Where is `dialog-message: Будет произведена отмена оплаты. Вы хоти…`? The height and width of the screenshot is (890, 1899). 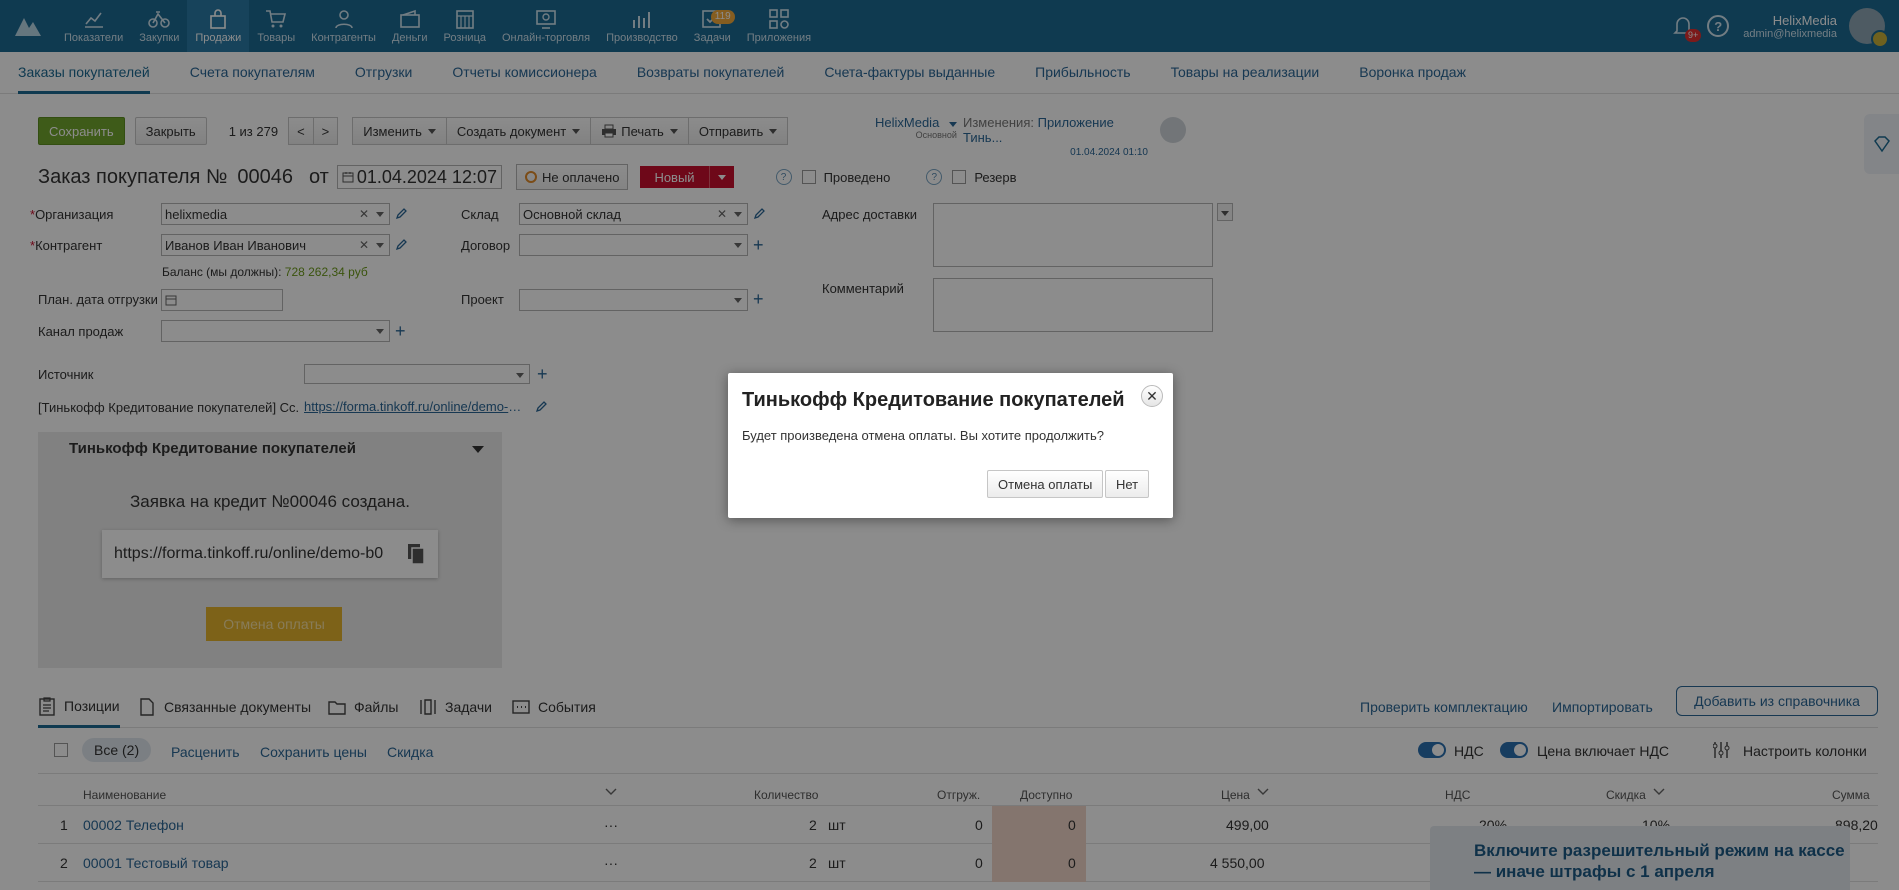 dialog-message: Будет произведена отмена оплаты. Вы хоти… is located at coordinates (923, 435).